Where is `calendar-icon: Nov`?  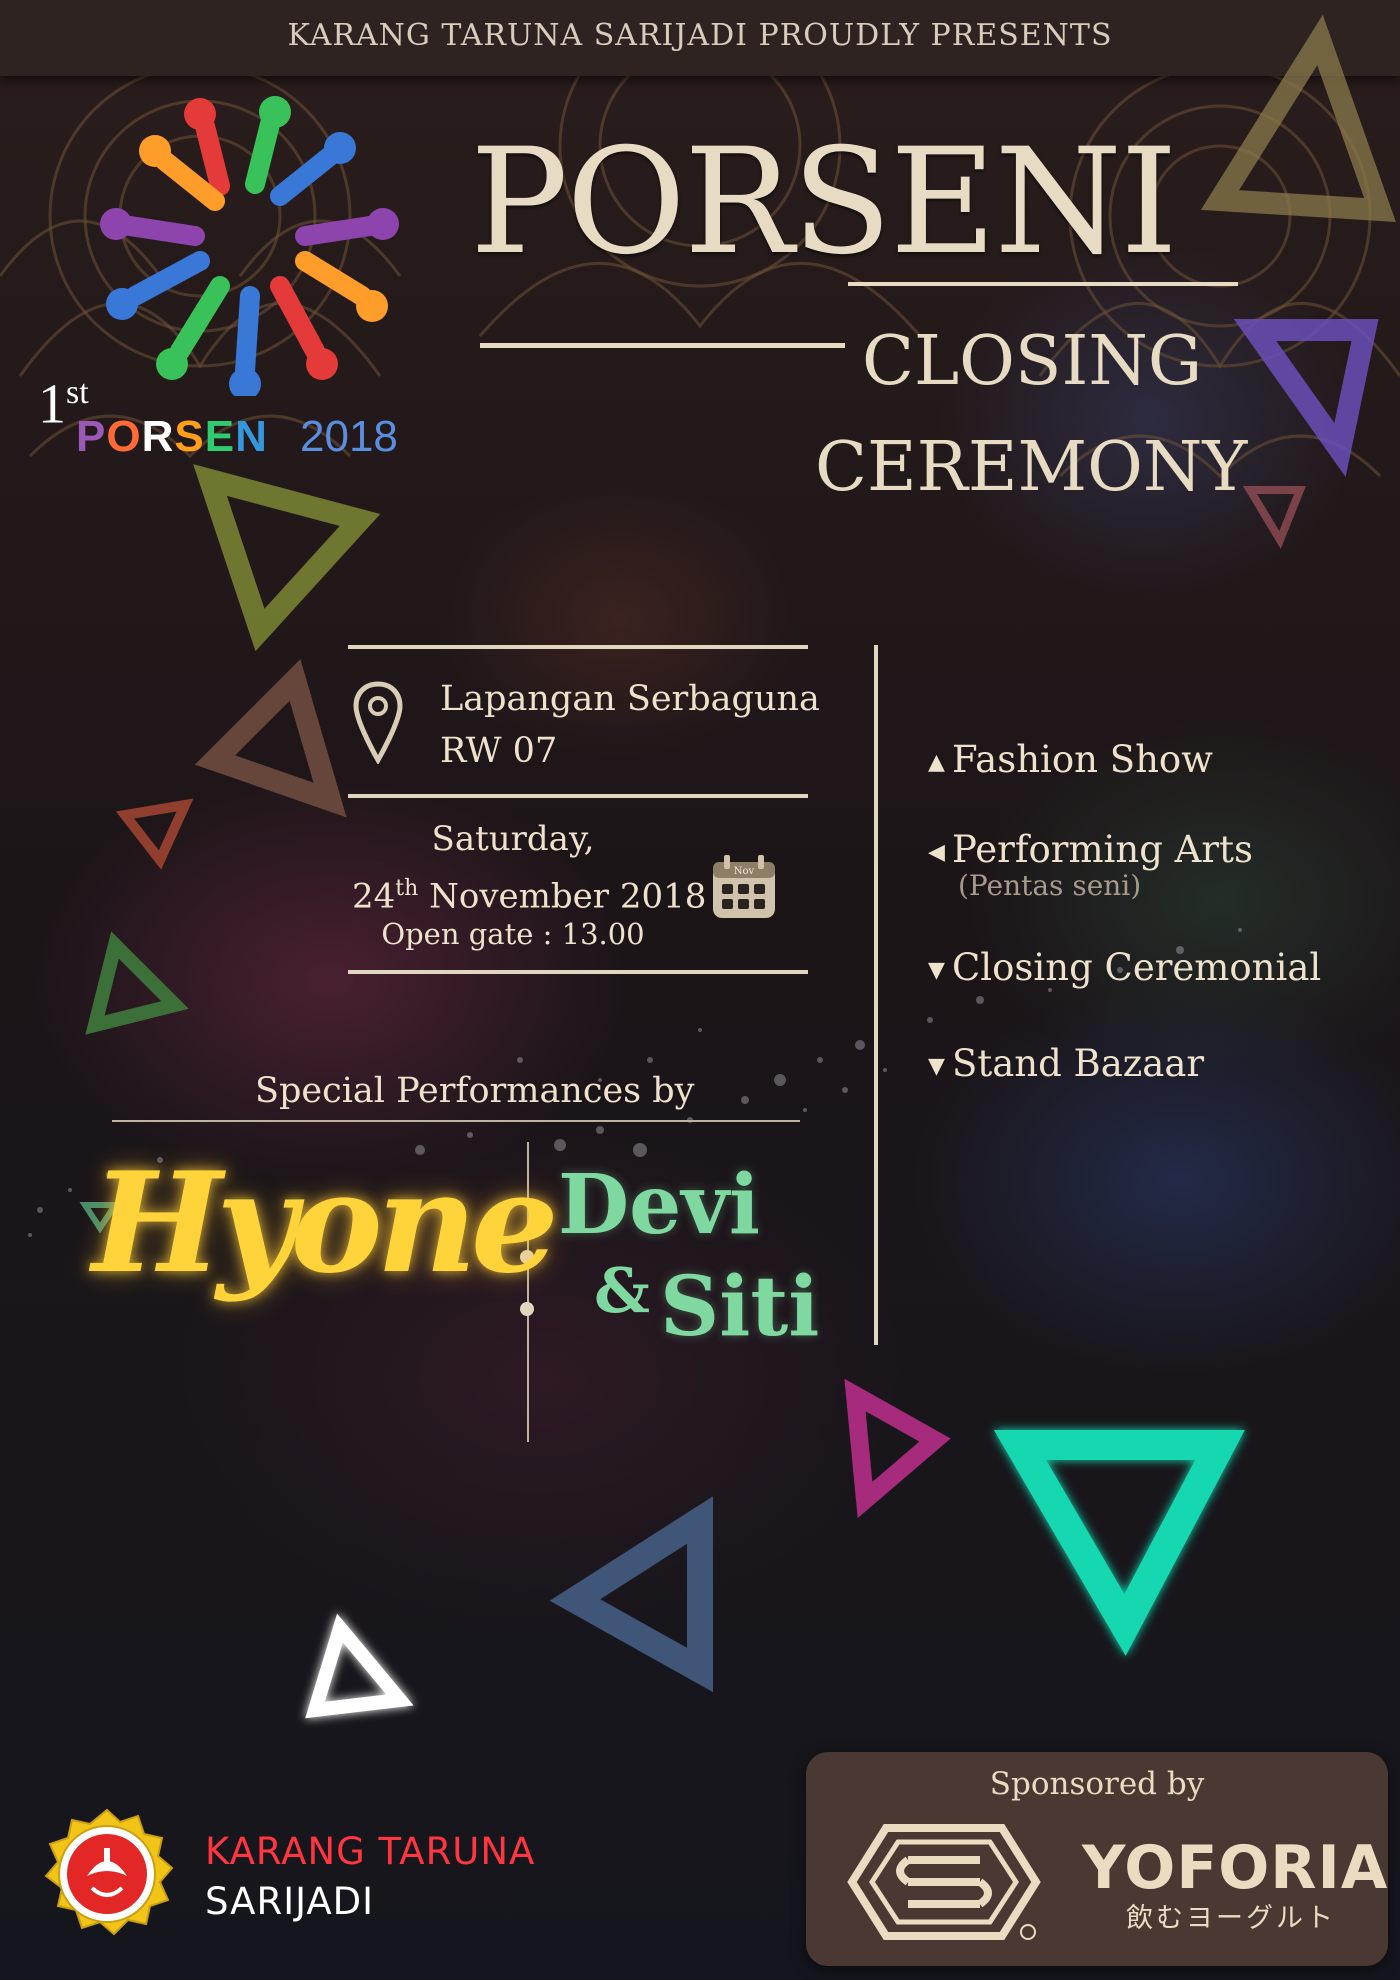
calendar-icon: Nov is located at coordinates (744, 886).